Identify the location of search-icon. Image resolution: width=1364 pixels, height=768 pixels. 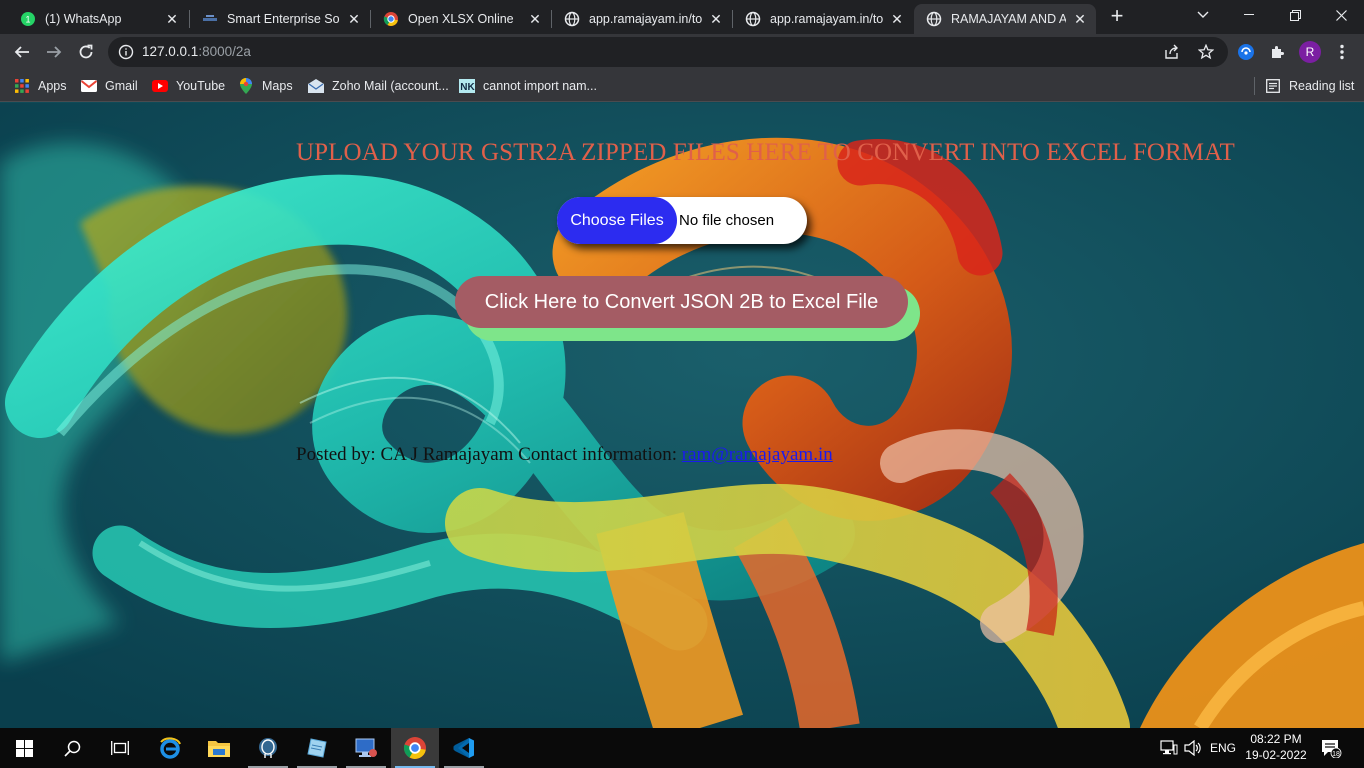
(72, 748).